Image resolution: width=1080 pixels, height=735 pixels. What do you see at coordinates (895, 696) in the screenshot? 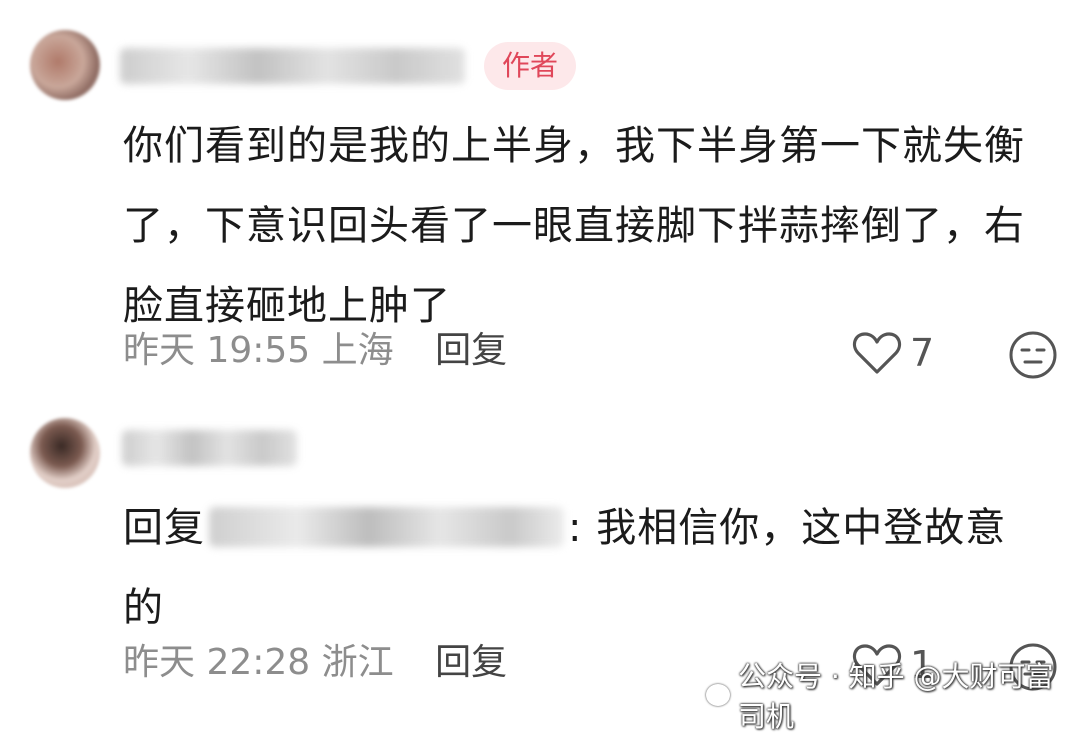
I see `watermark-text: 公众号 · 知乎 @大财可富司机` at bounding box center [895, 696].